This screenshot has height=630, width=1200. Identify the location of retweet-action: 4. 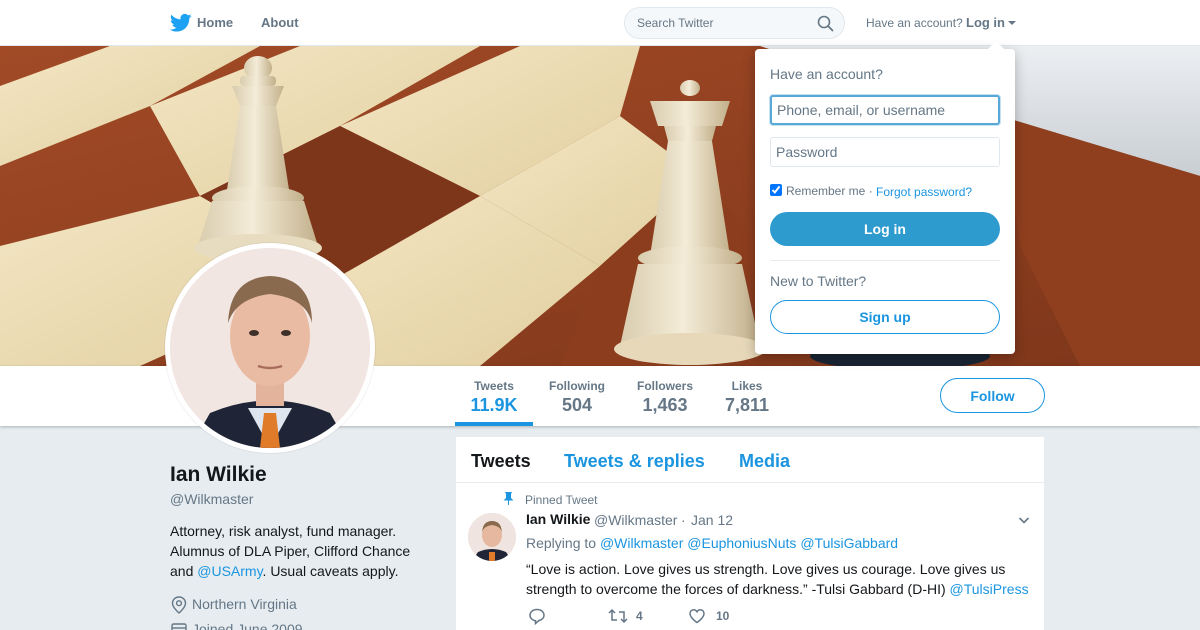
(625, 616).